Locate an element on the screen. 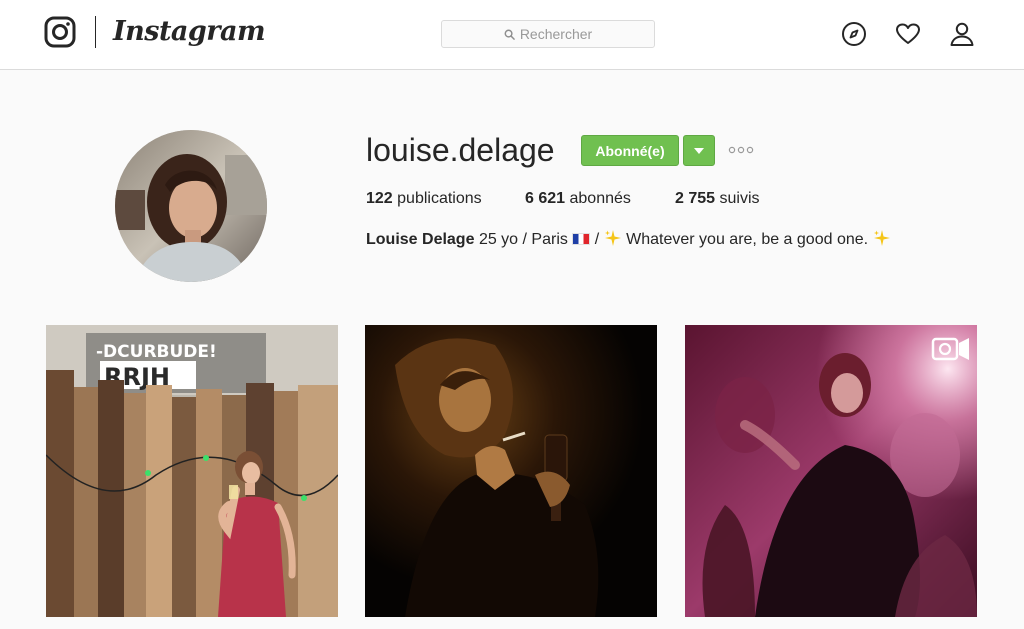 The image size is (1024, 629). more-options-icon is located at coordinates (741, 150).